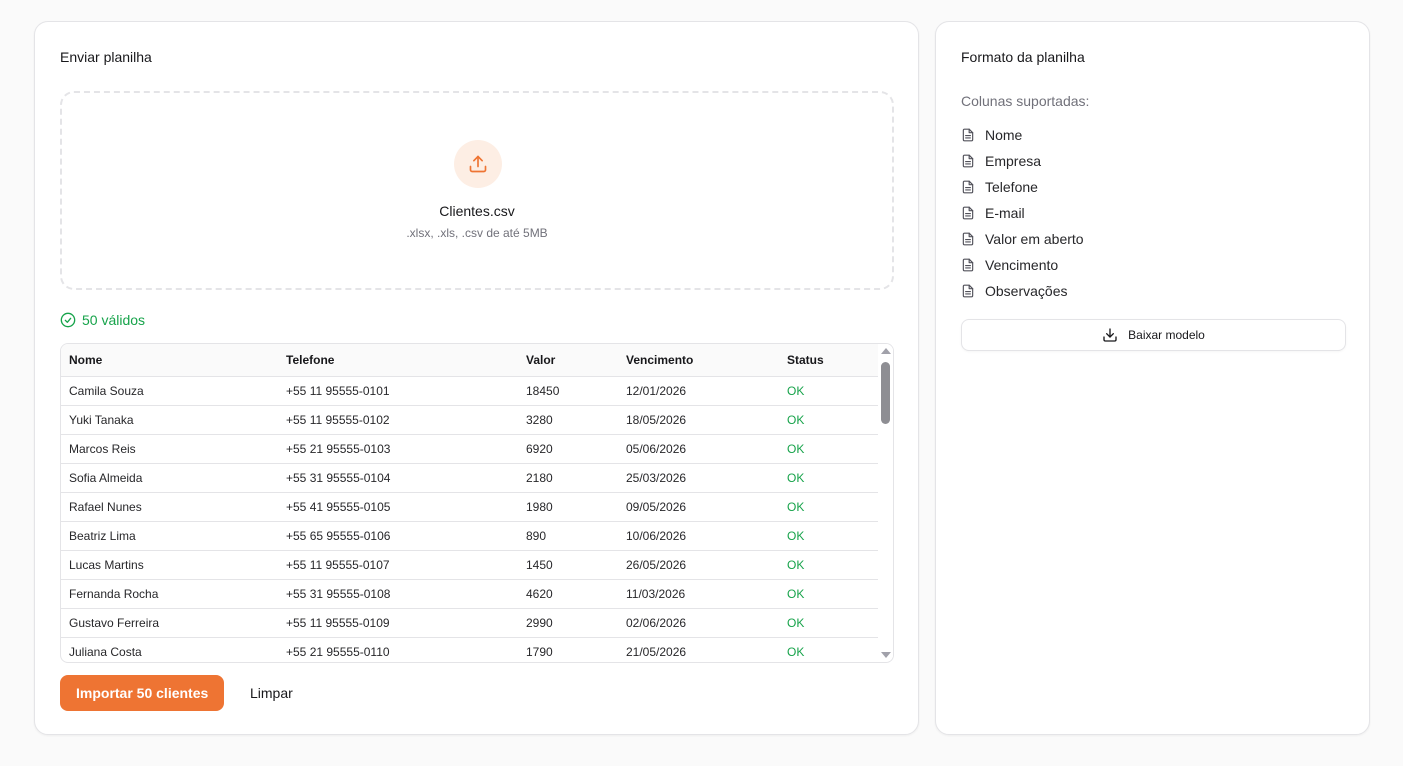 This screenshot has height=766, width=1403. What do you see at coordinates (142, 693) in the screenshot?
I see `import-clients-button: Importar 50 clientes` at bounding box center [142, 693].